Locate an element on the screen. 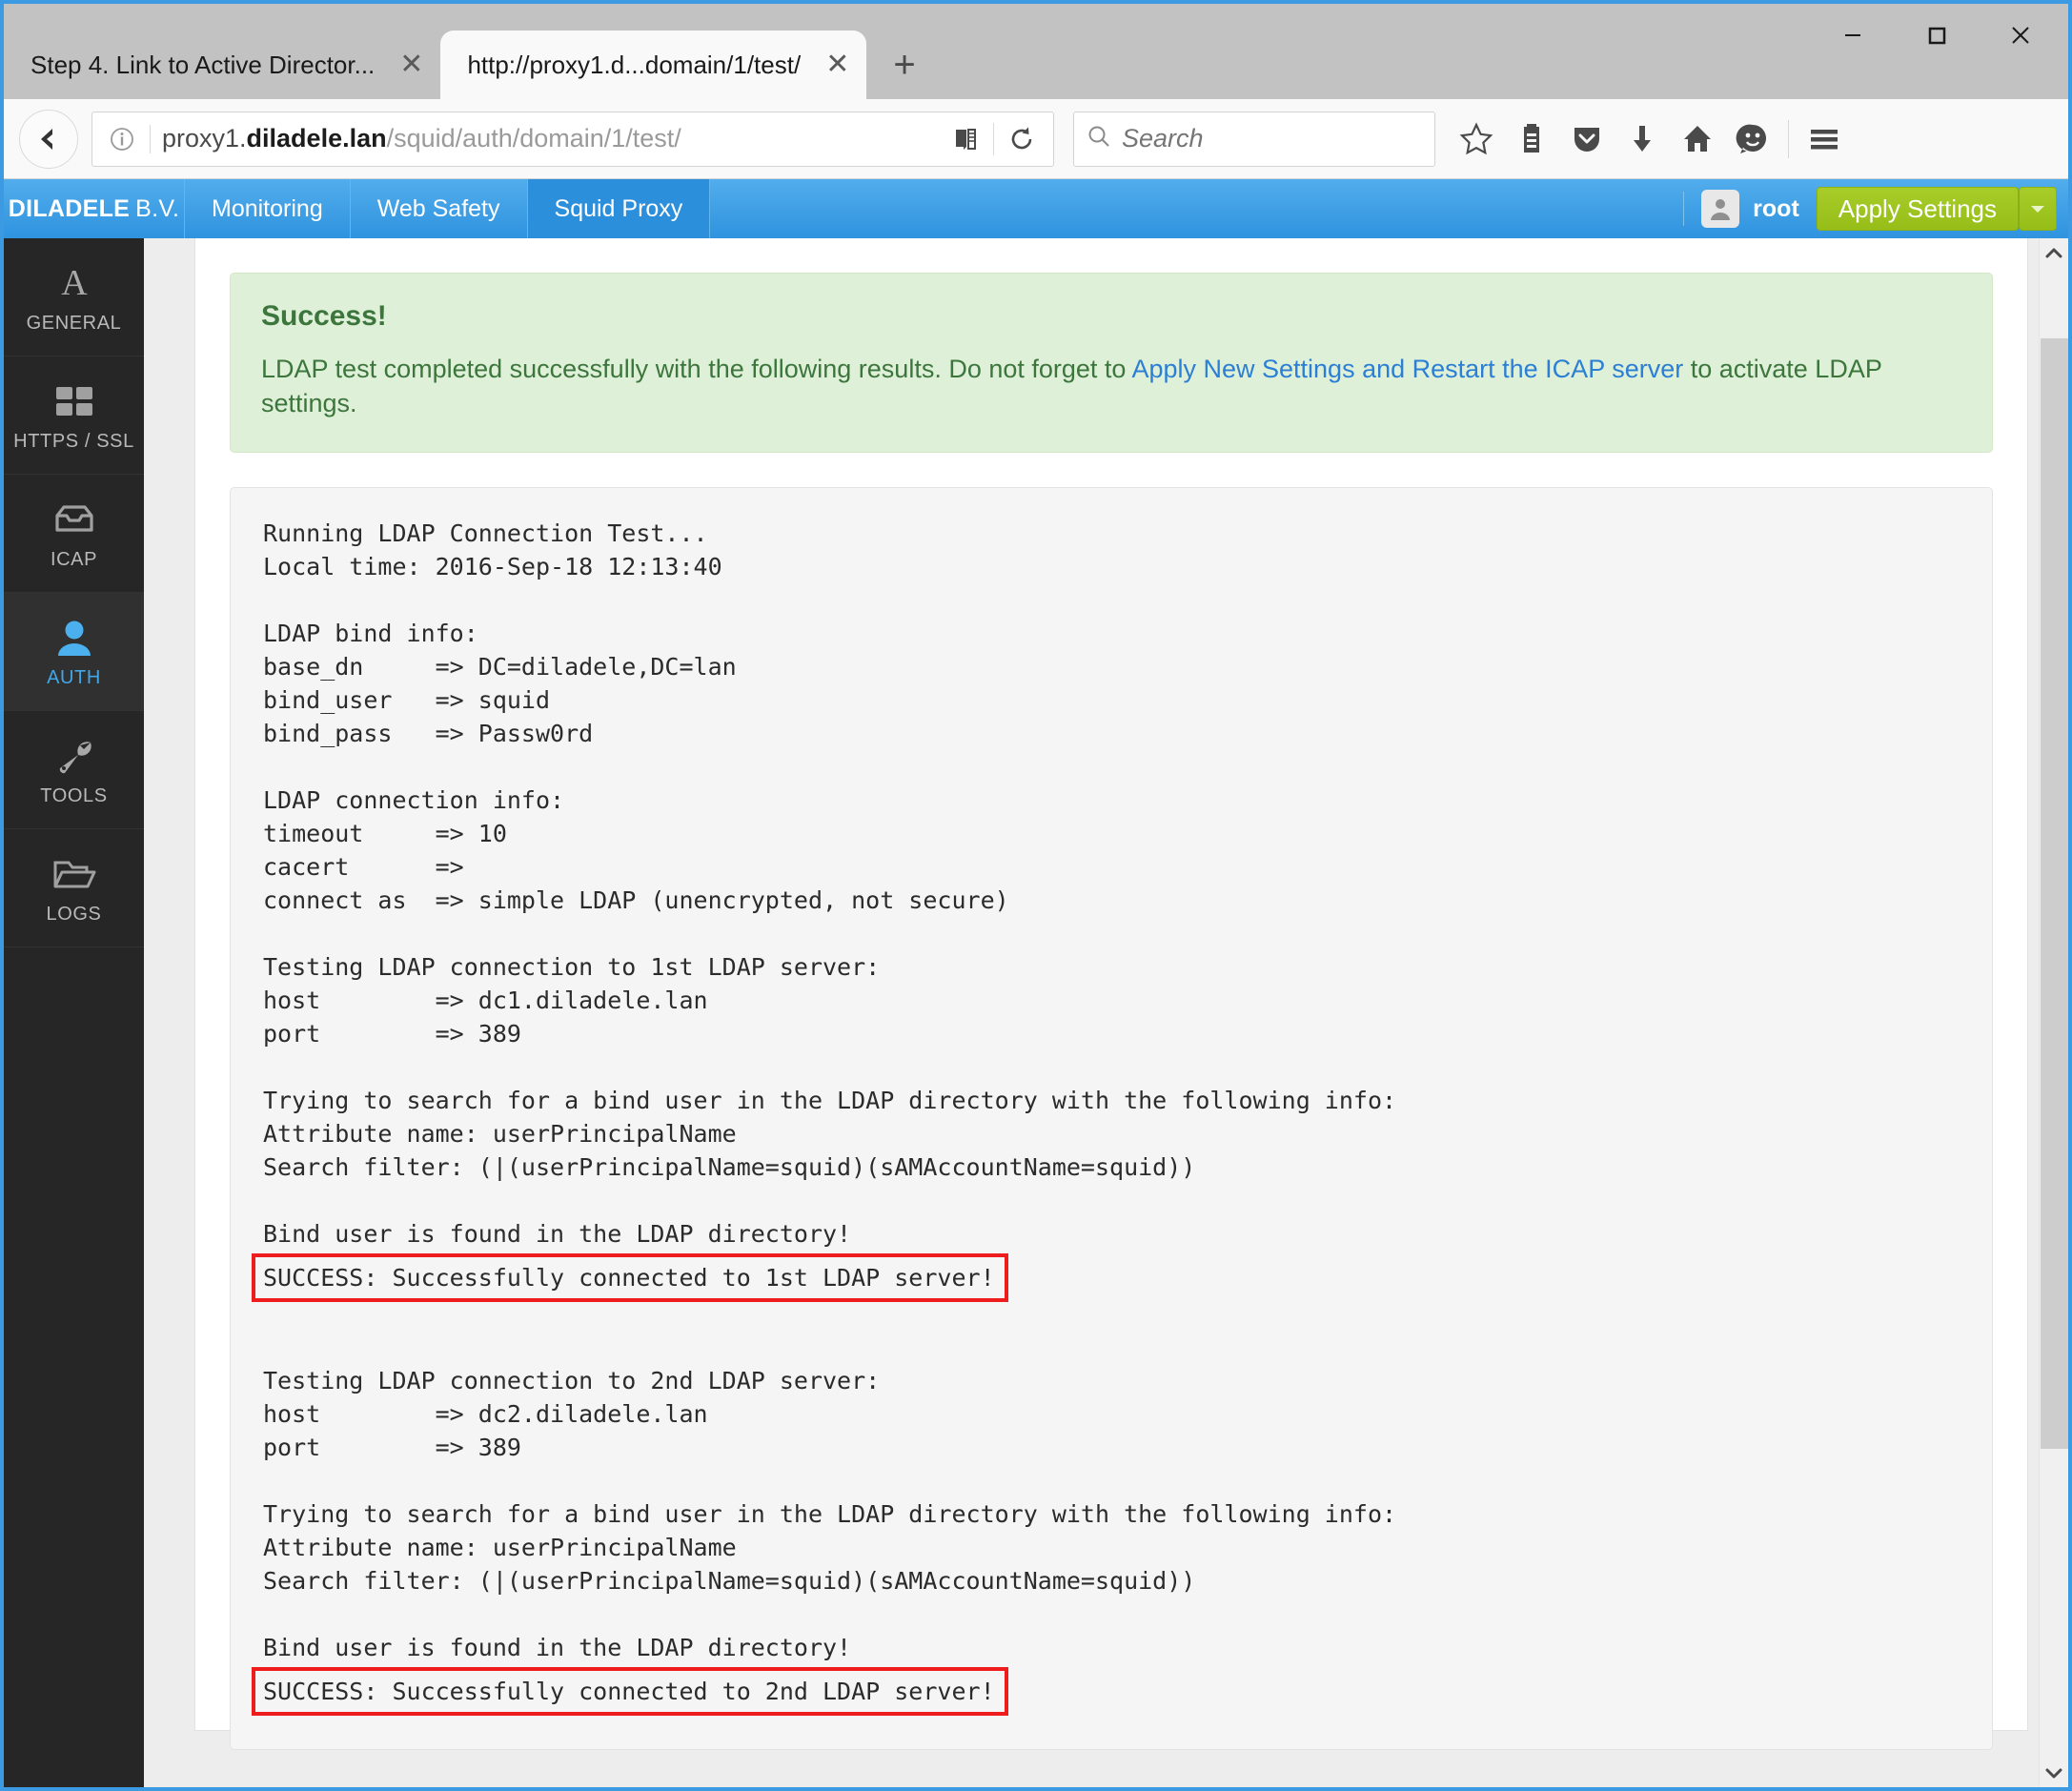 The height and width of the screenshot is (1791, 2072). header-right: root Apply Settings is located at coordinates (1876, 208).